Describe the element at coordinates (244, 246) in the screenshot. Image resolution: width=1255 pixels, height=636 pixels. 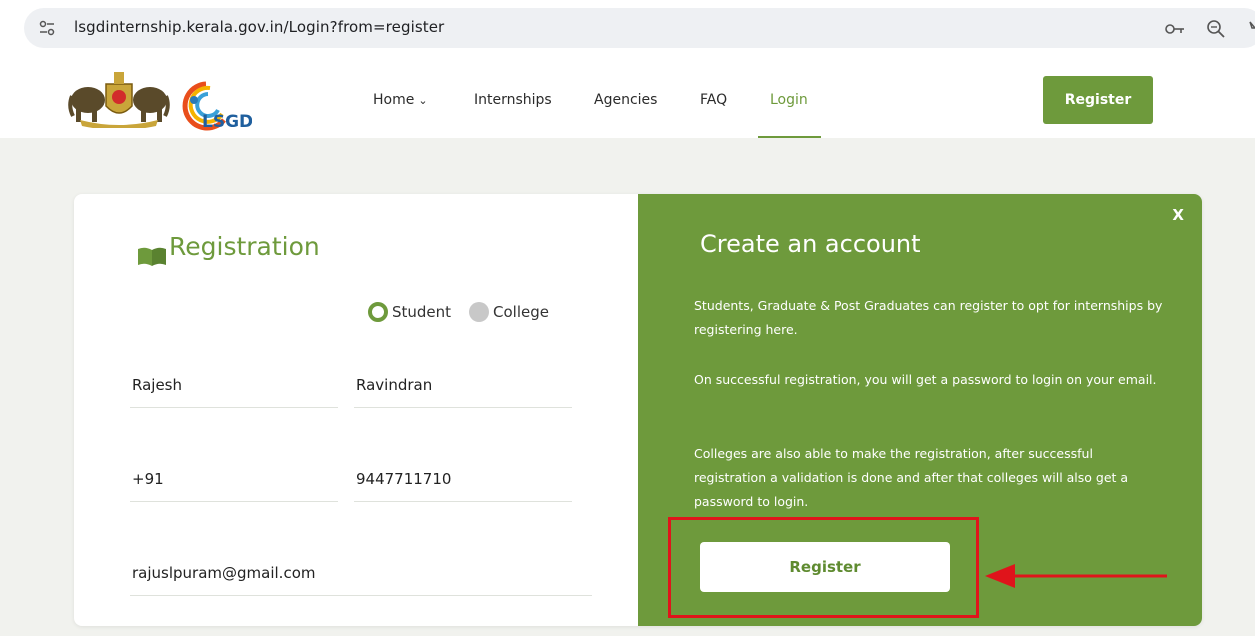
I see `registration-title: Registration` at that location.